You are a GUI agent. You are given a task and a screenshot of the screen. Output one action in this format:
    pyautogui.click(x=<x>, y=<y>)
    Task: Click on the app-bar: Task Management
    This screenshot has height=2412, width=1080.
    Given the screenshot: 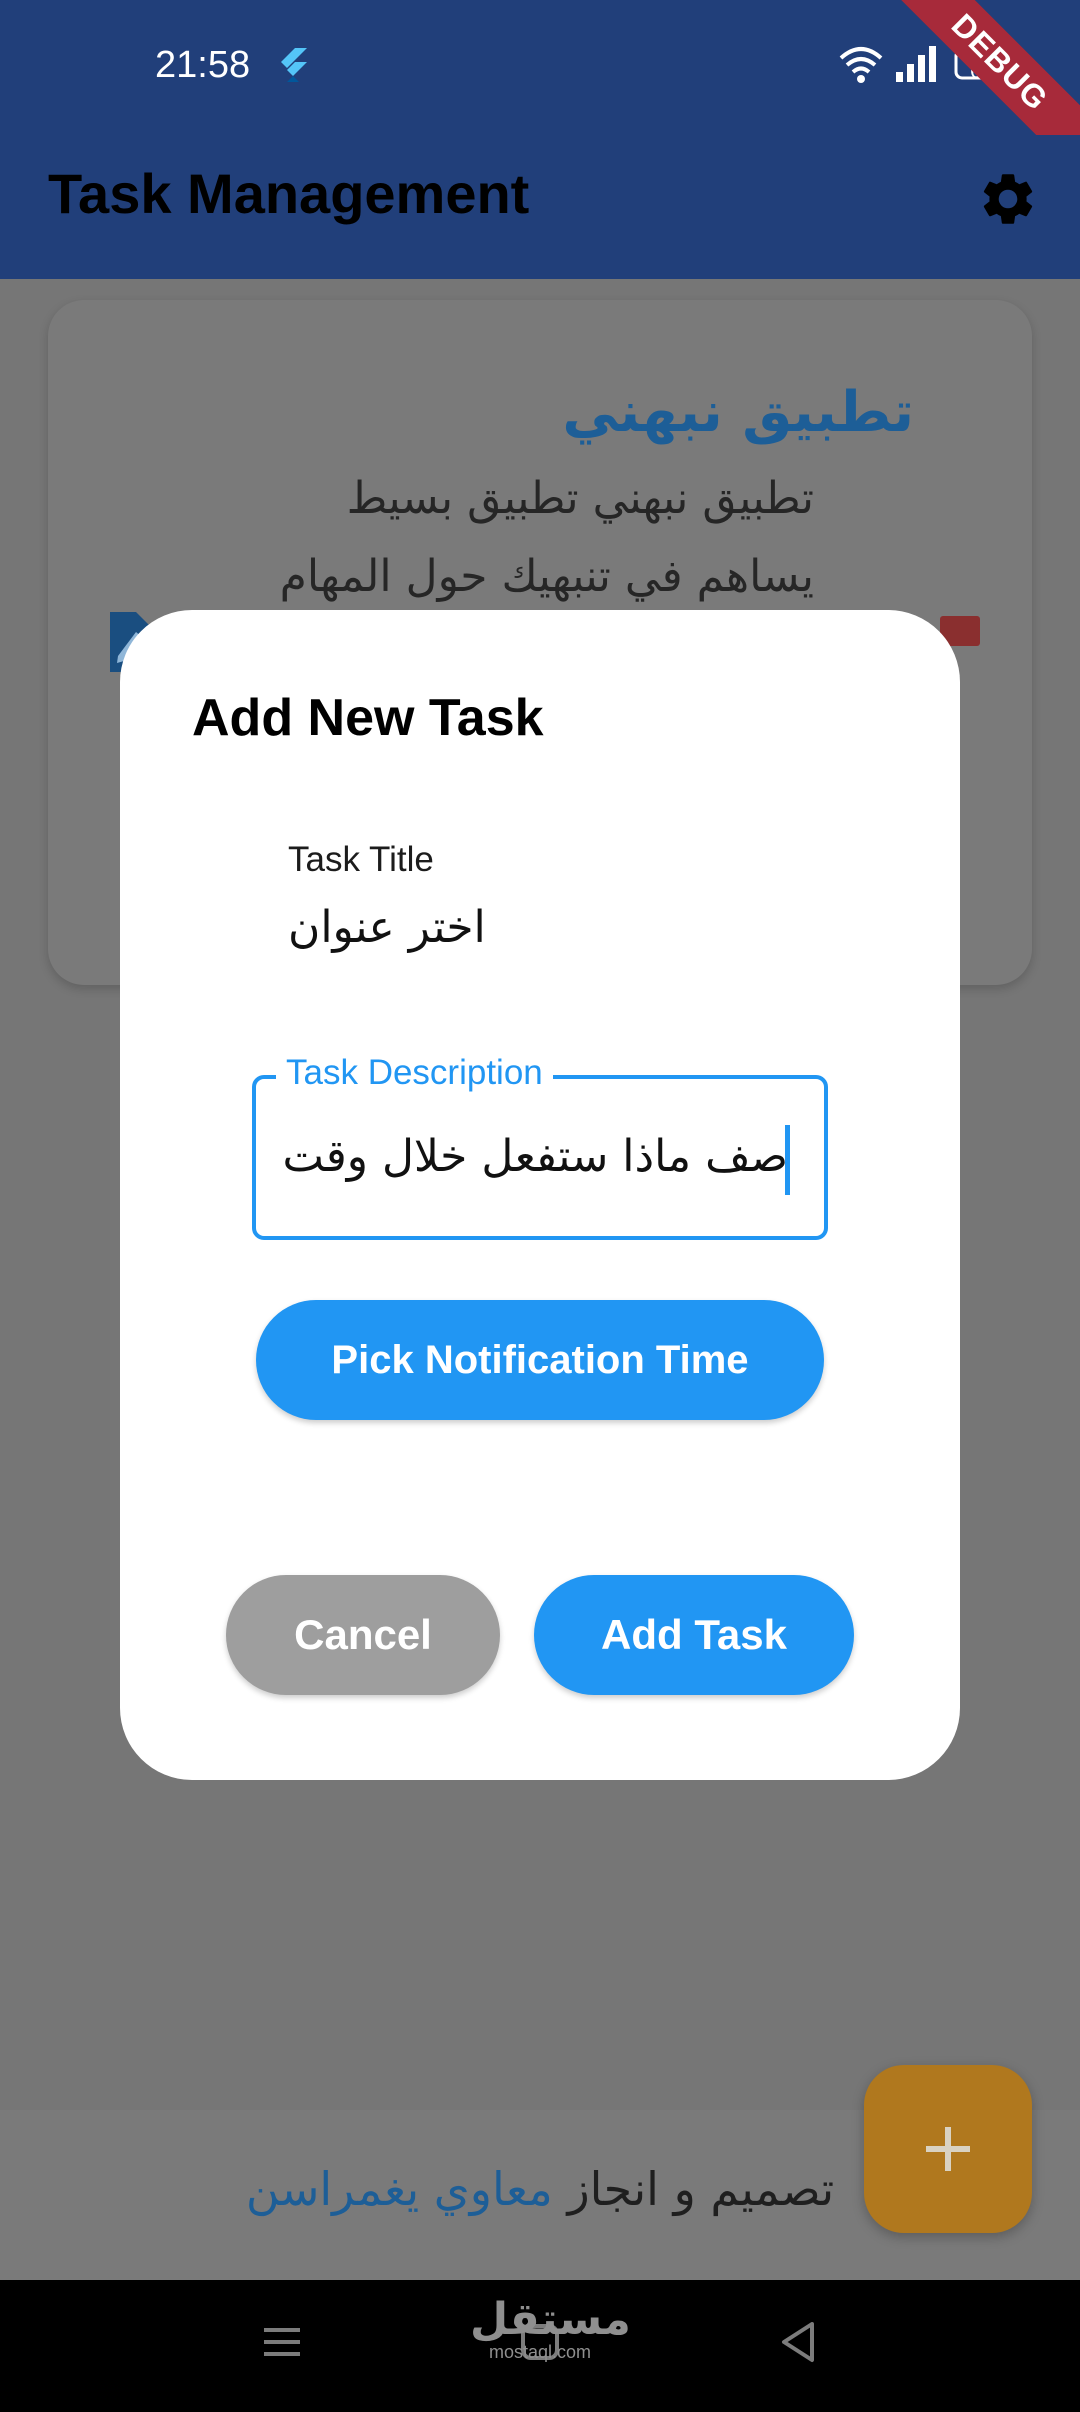 What is the action you would take?
    pyautogui.click(x=540, y=207)
    